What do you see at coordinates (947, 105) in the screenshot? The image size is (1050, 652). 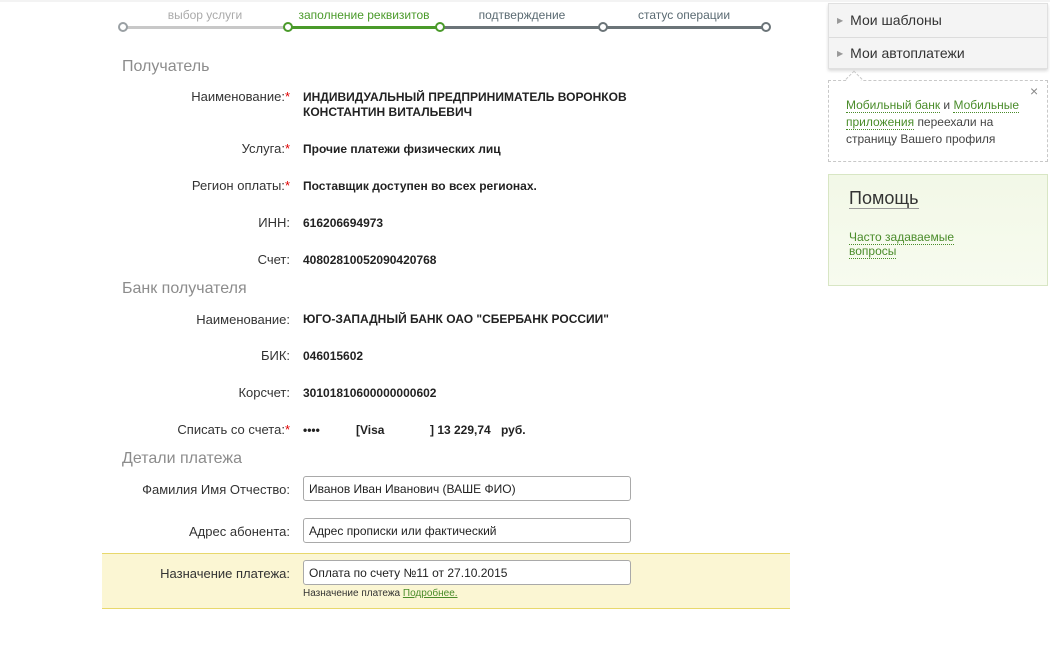 I see `notice-and: и` at bounding box center [947, 105].